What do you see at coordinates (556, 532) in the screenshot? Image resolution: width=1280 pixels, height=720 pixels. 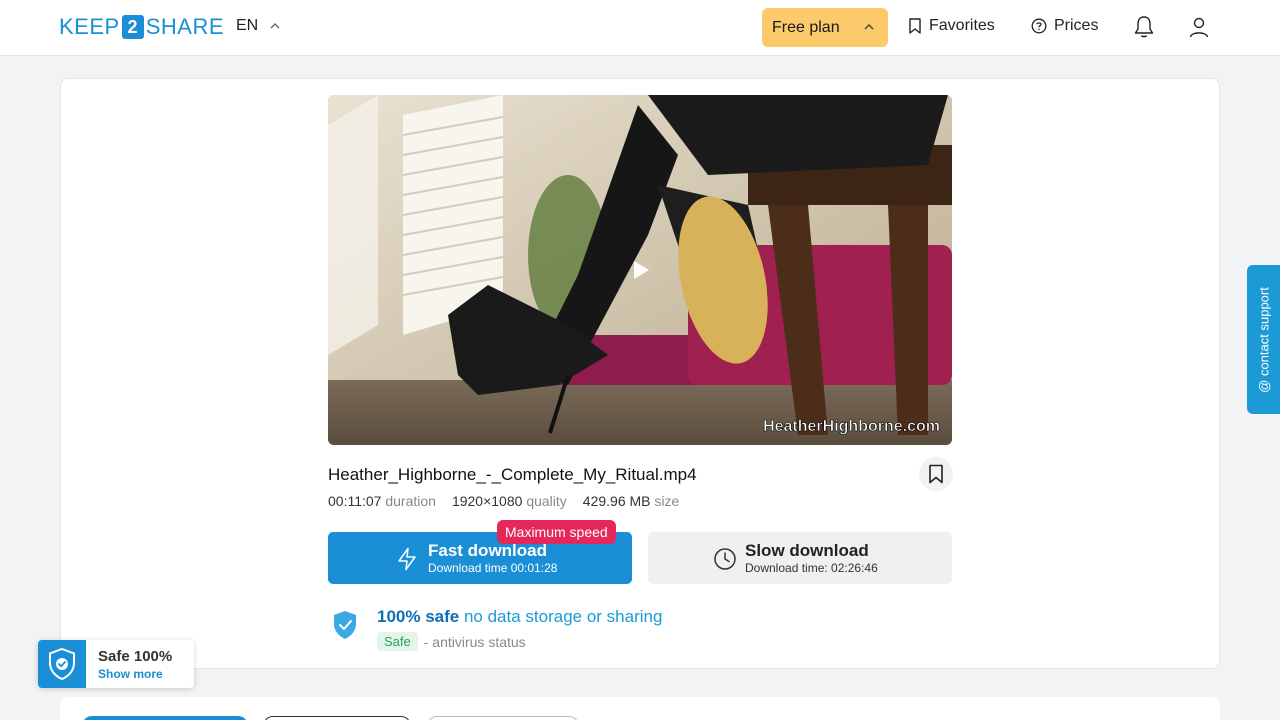 I see `max-speed-badge: Maximum speed` at bounding box center [556, 532].